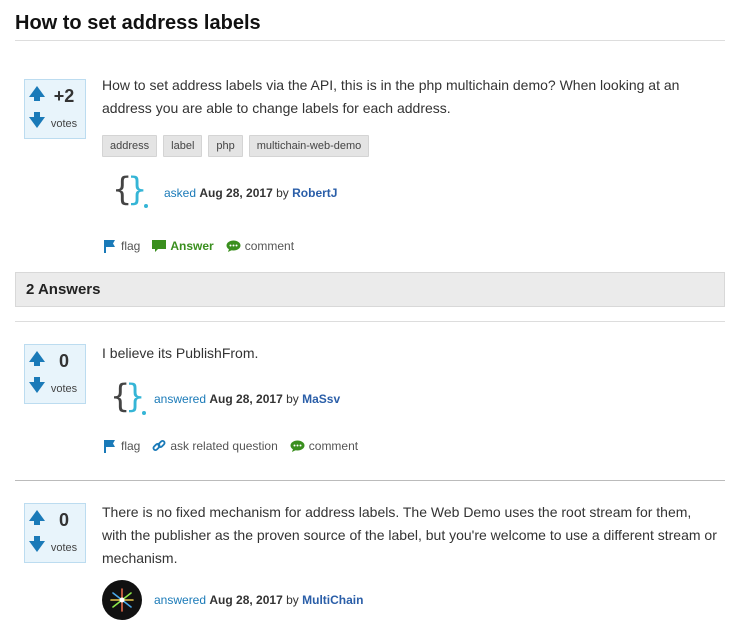 The image size is (746, 631). Describe the element at coordinates (130, 146) in the screenshot. I see `tag-address: address` at that location.